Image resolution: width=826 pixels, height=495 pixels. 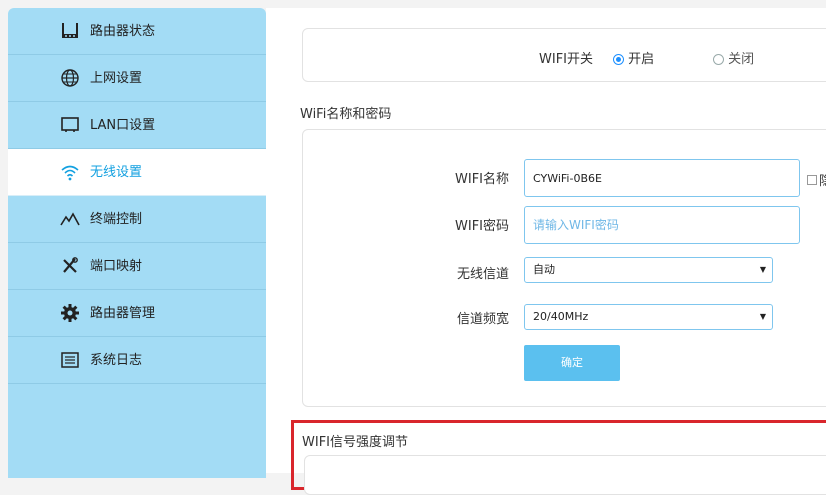 I want to click on wifi-switch-label: WIFI开关, so click(x=566, y=59).